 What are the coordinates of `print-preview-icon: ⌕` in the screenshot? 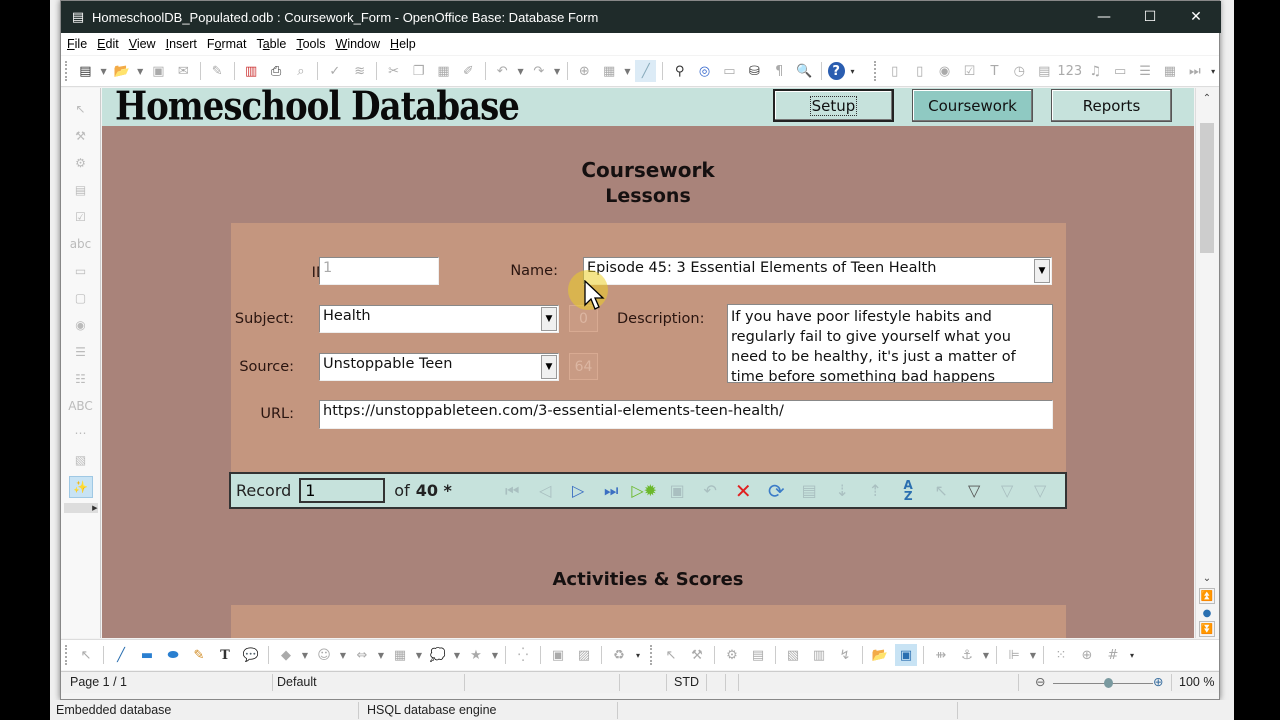 It's located at (300, 71).